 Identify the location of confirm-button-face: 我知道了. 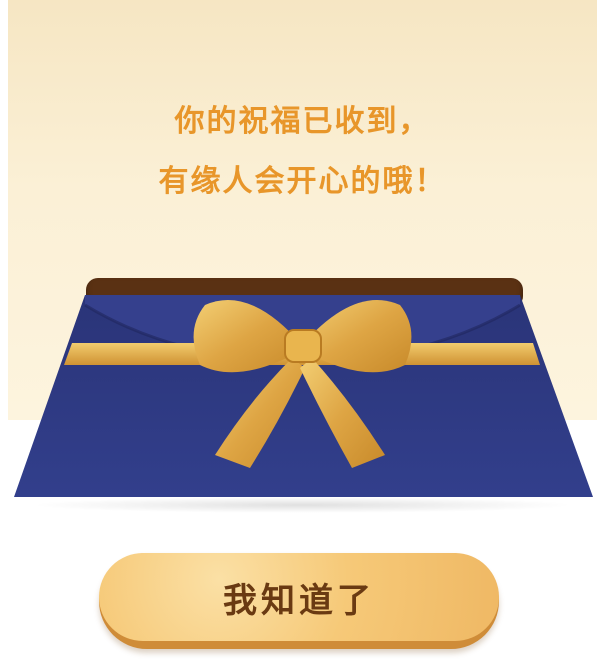
(299, 597).